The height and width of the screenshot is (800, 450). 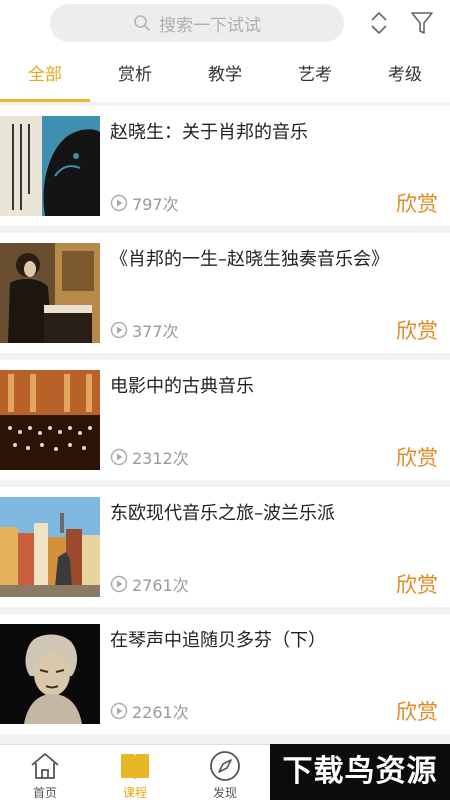 What do you see at coordinates (315, 75) in the screenshot?
I see `tab-art-exam: 艺考` at bounding box center [315, 75].